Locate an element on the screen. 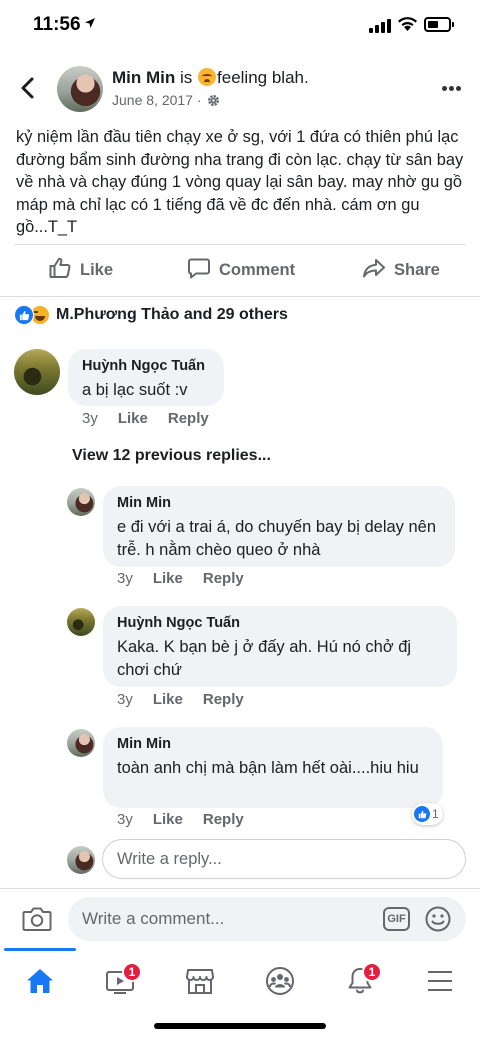  reply-reaction-badge: 1 is located at coordinates (427, 814).